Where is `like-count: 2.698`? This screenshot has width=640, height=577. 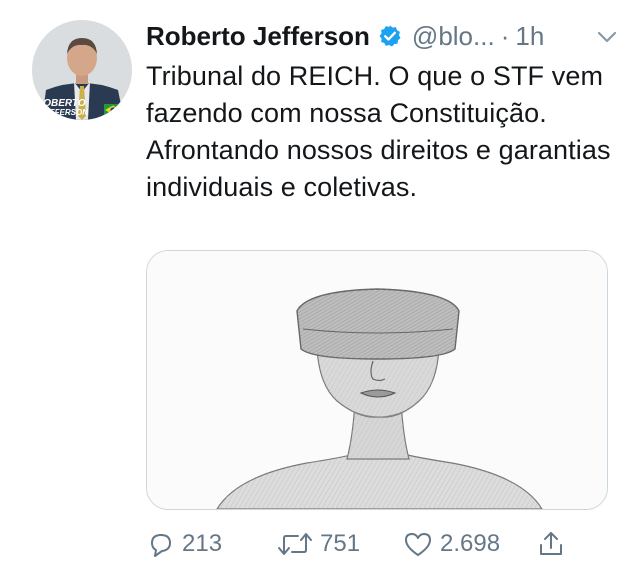
like-count: 2.698 is located at coordinates (470, 543).